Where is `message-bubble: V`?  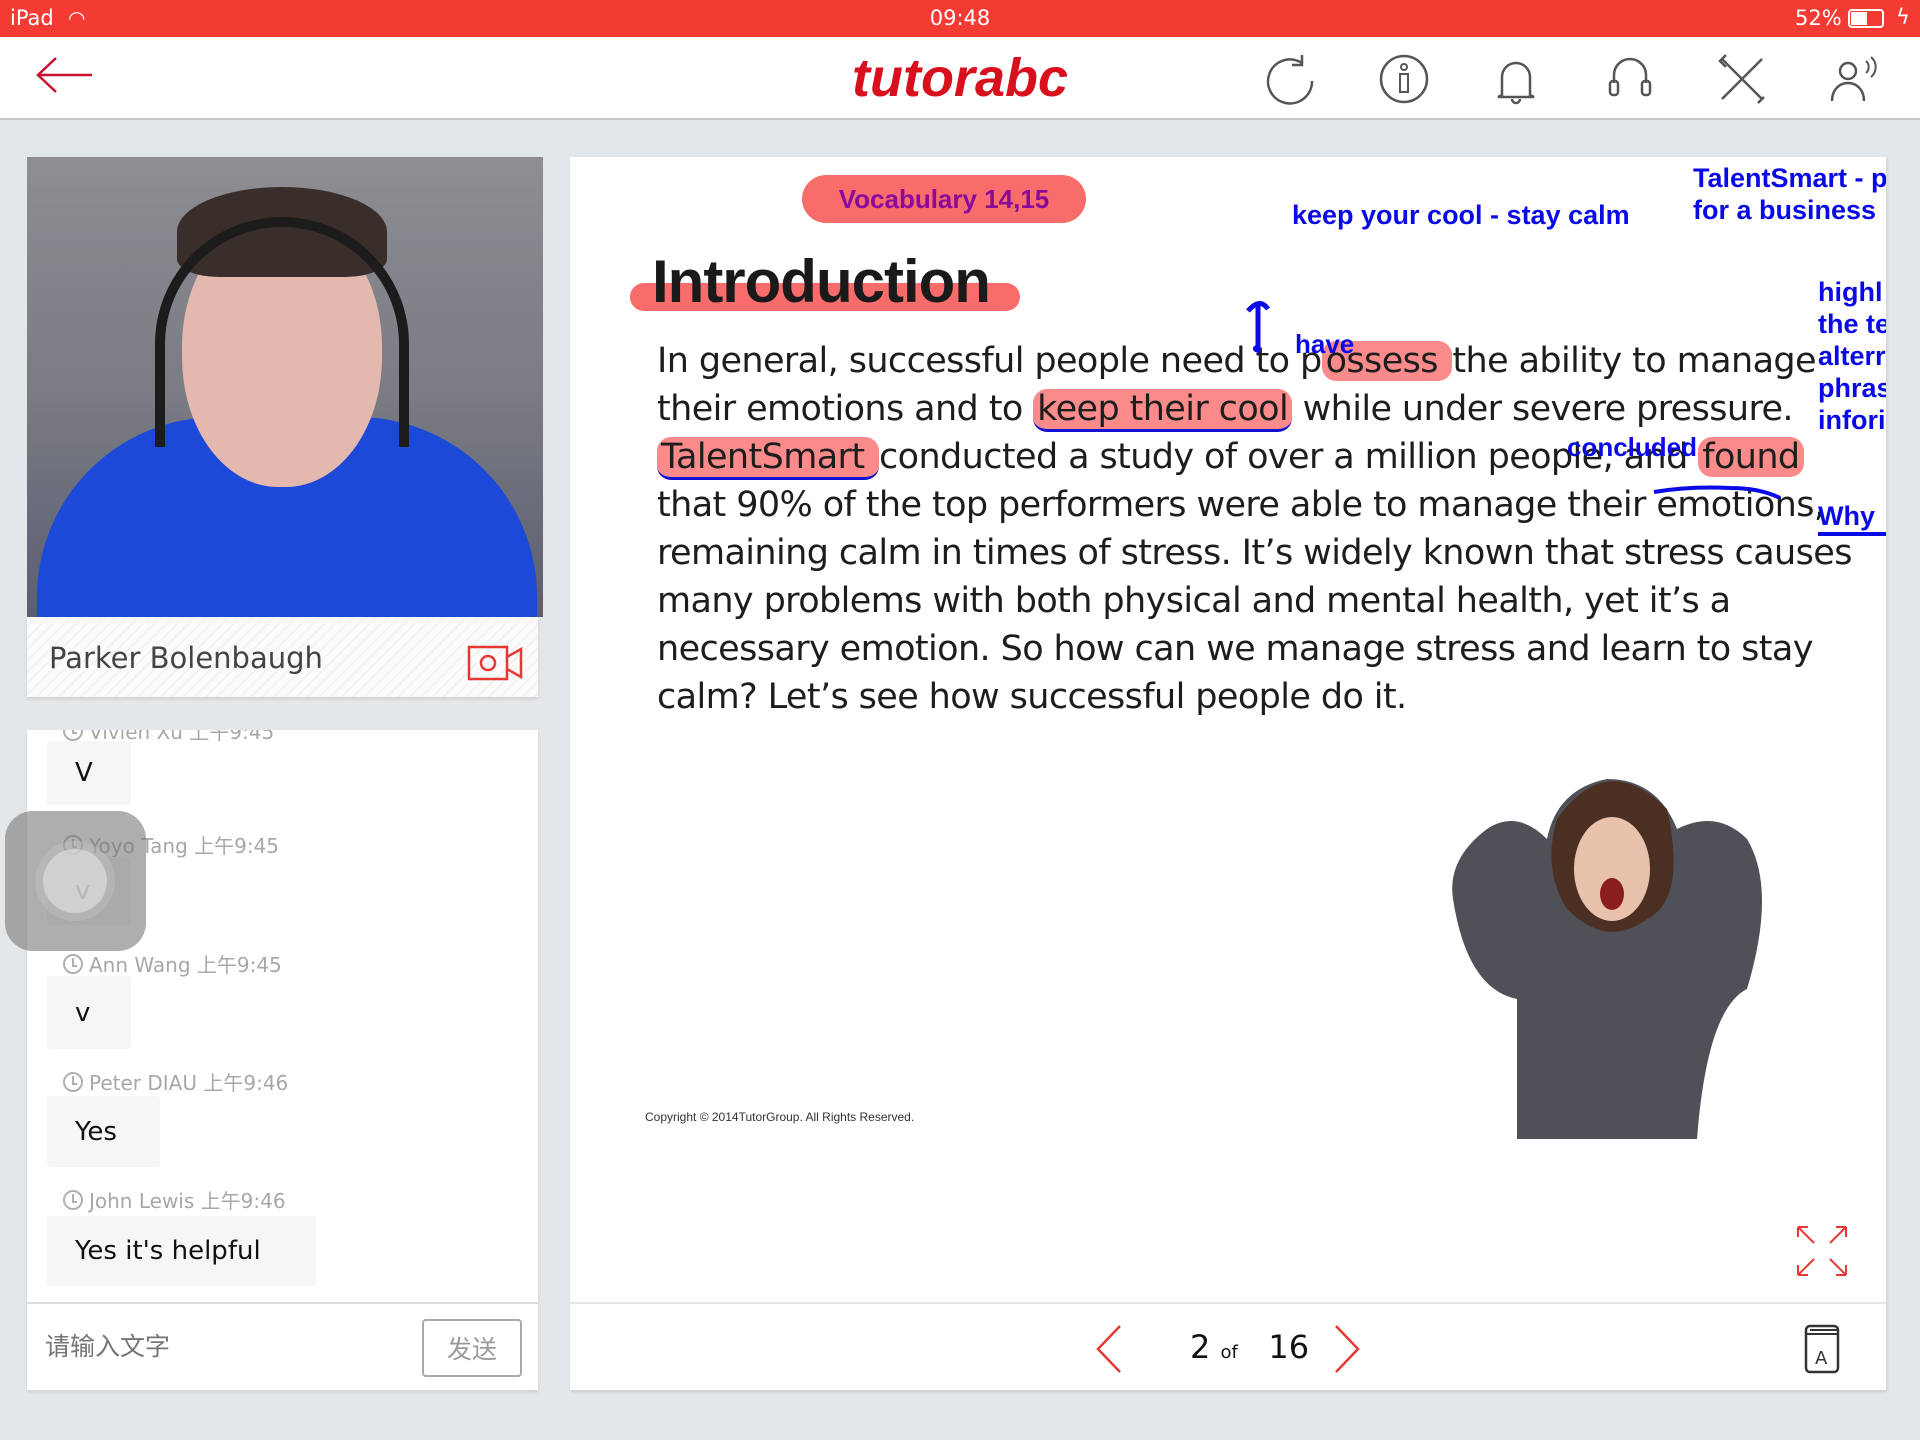 message-bubble: V is located at coordinates (89, 773).